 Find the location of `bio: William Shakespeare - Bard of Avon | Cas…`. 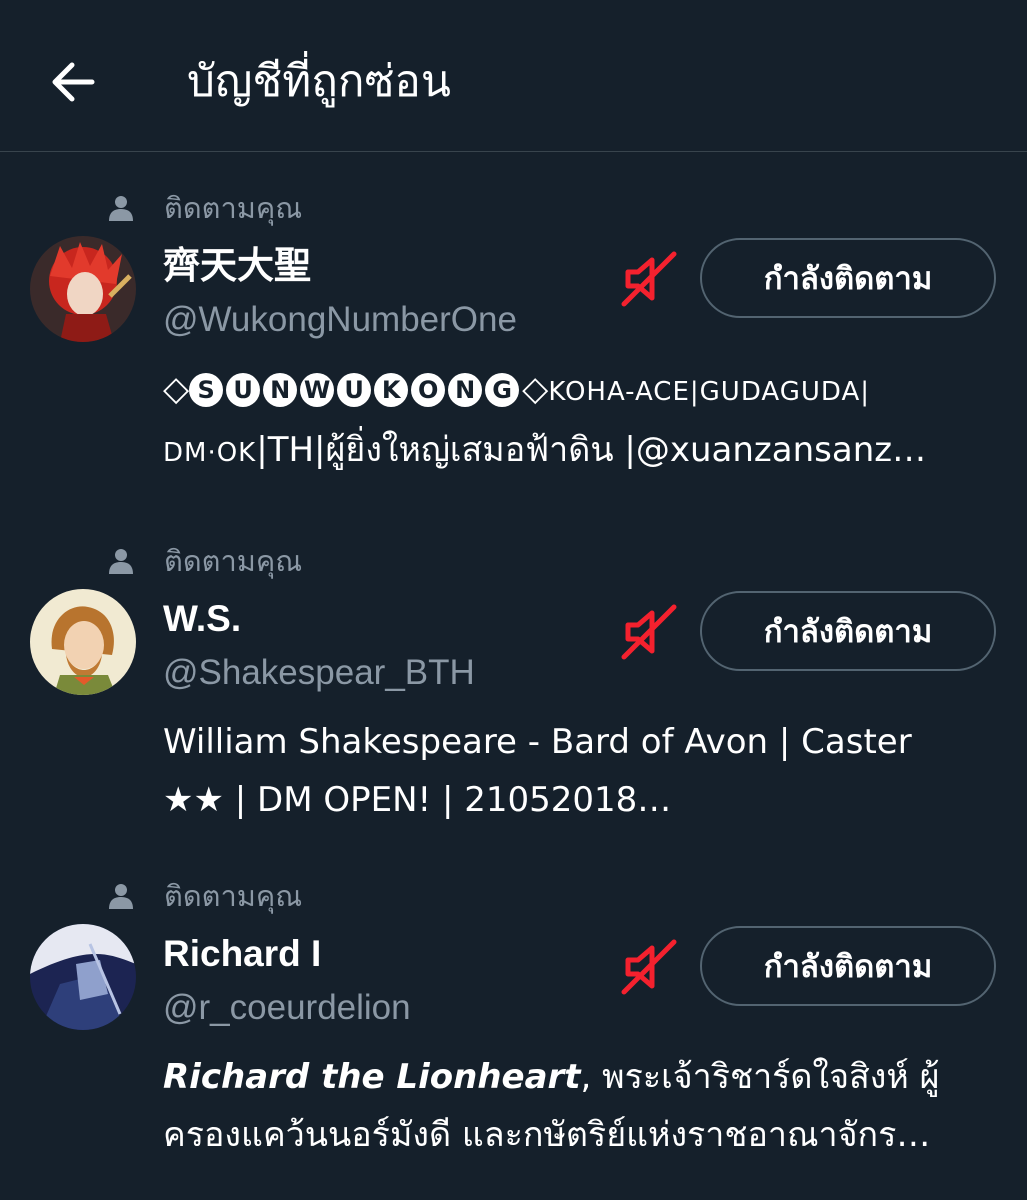

bio: William Shakespeare - Bard of Avon | Cas… is located at coordinates (578, 771).